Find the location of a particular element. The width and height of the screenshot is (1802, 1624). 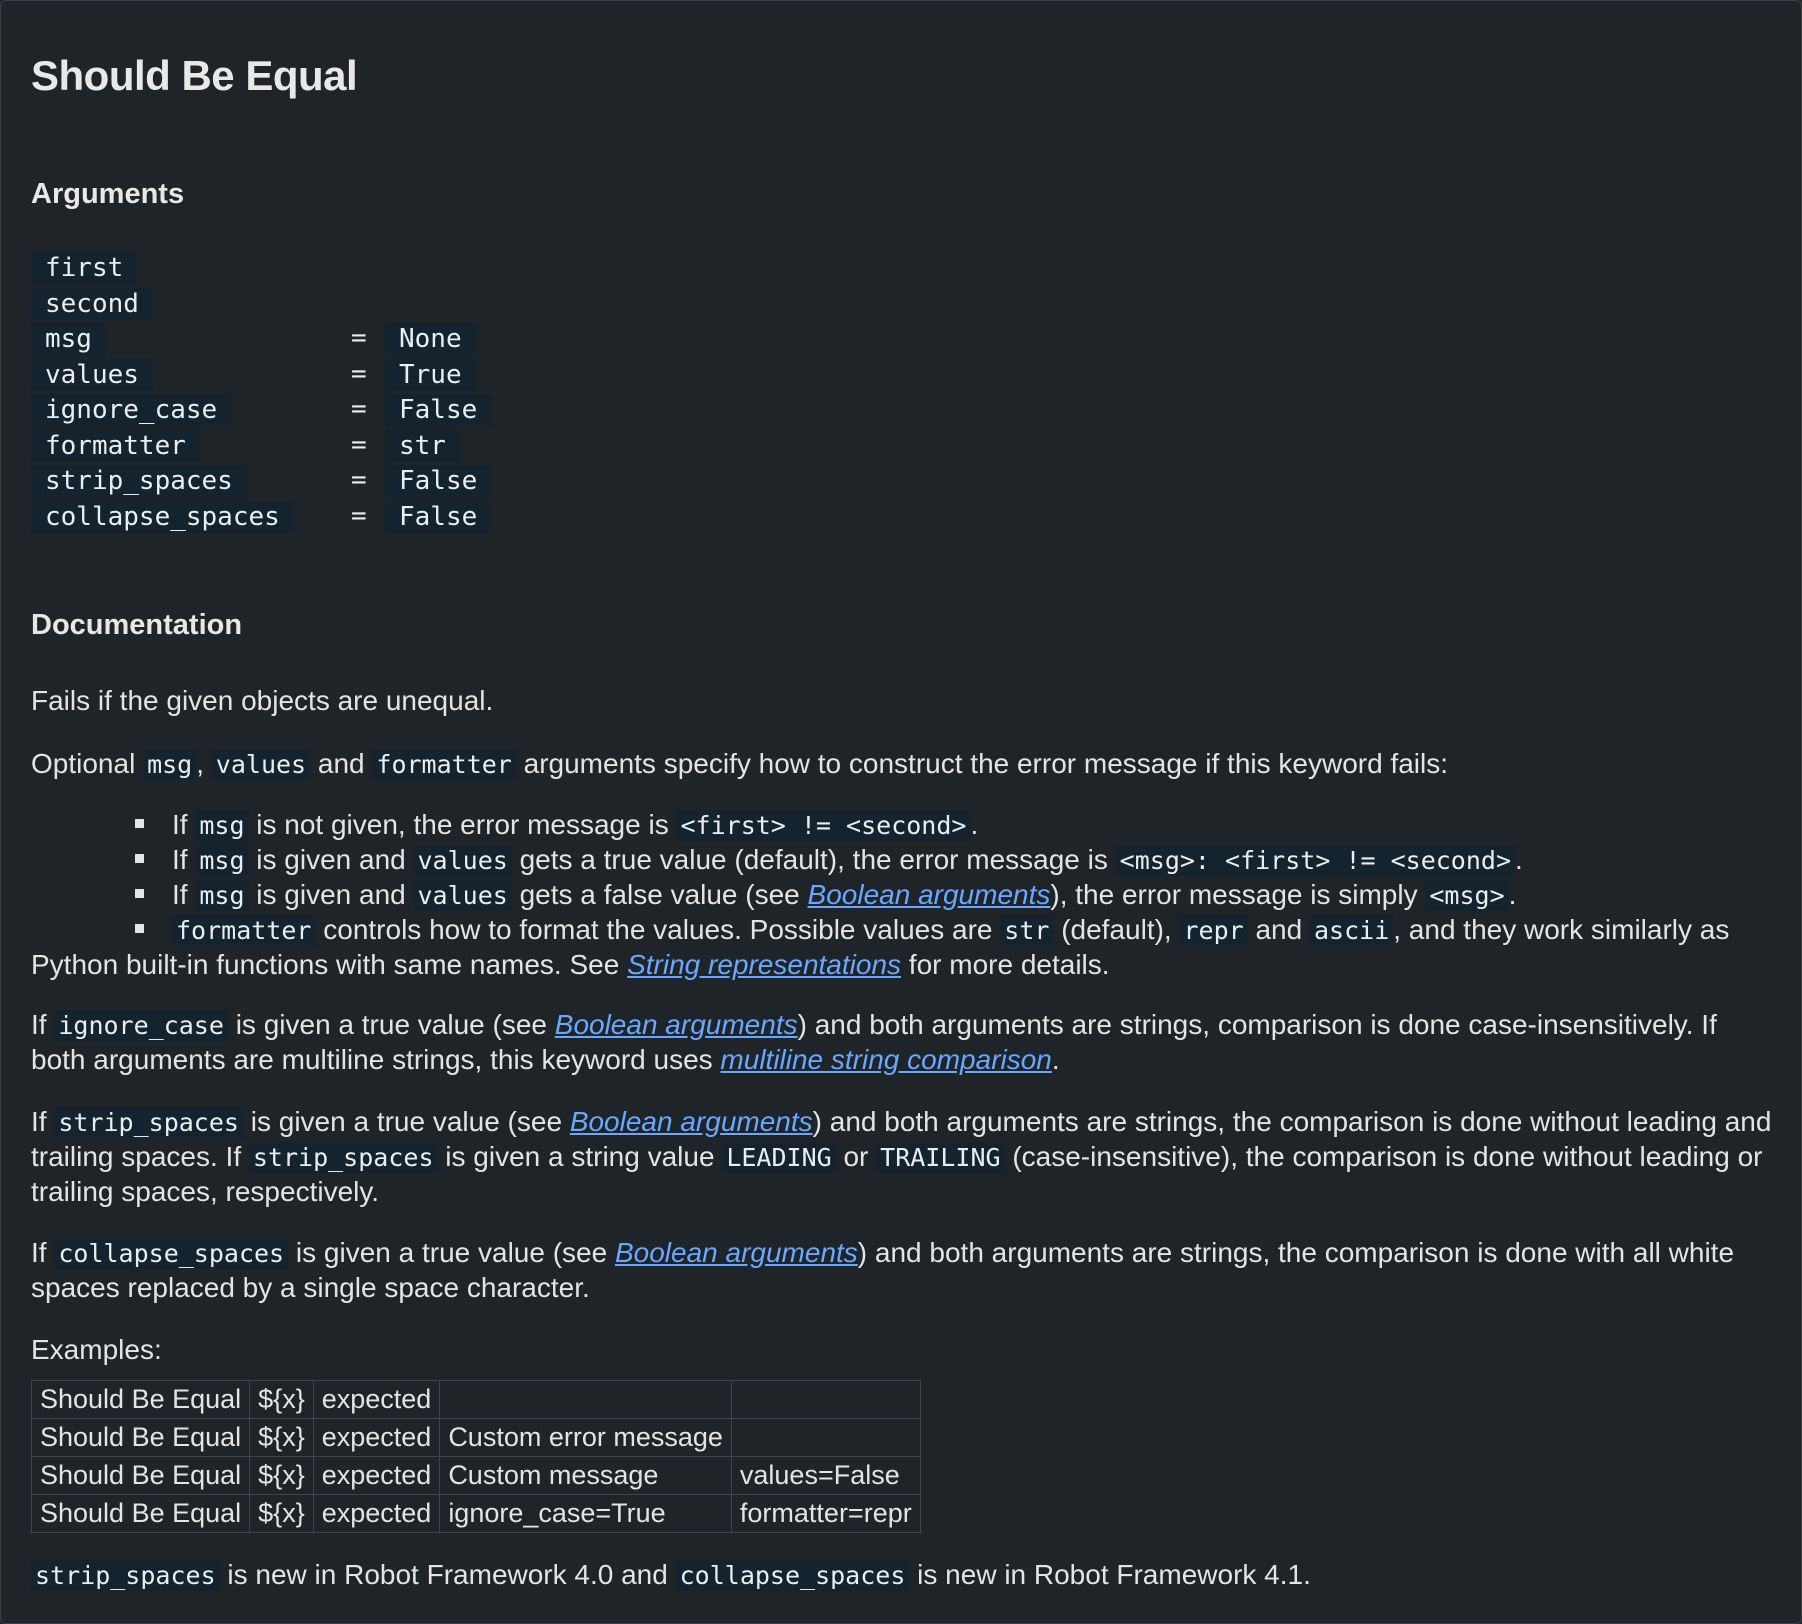

code-ignore-case: ignore_case is located at coordinates (141, 1025).